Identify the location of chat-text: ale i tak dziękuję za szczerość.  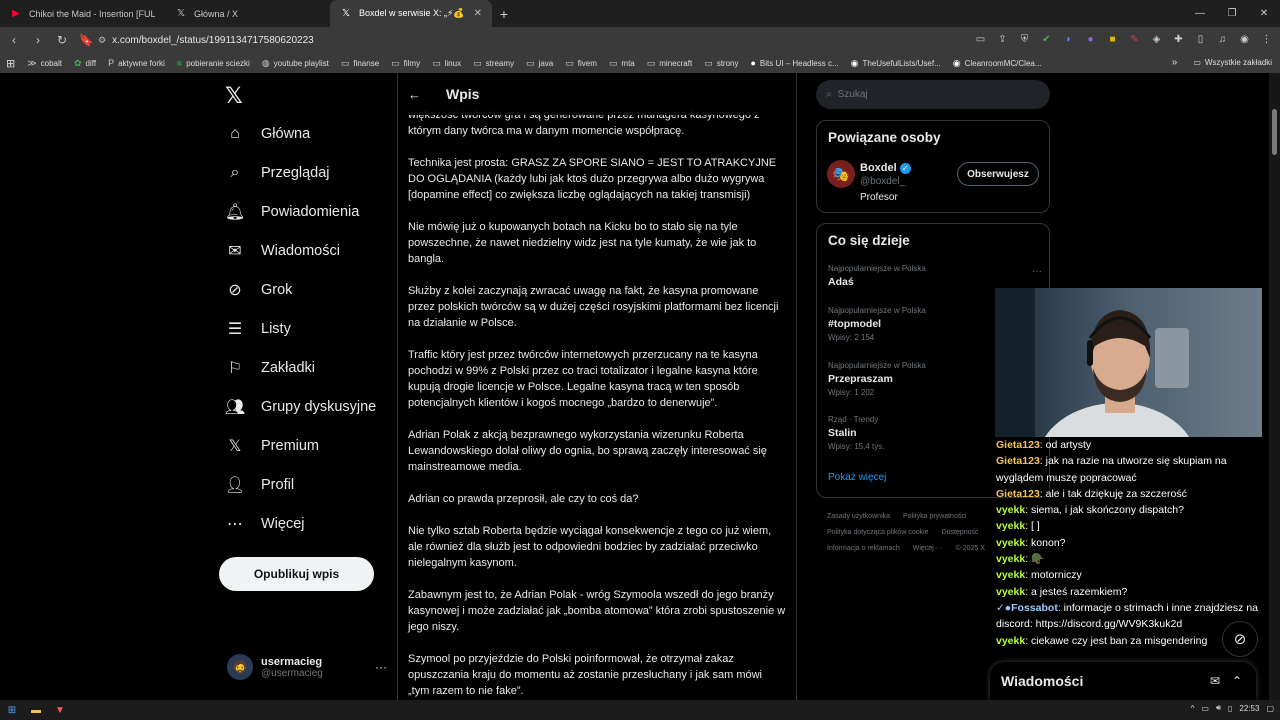
(1116, 493).